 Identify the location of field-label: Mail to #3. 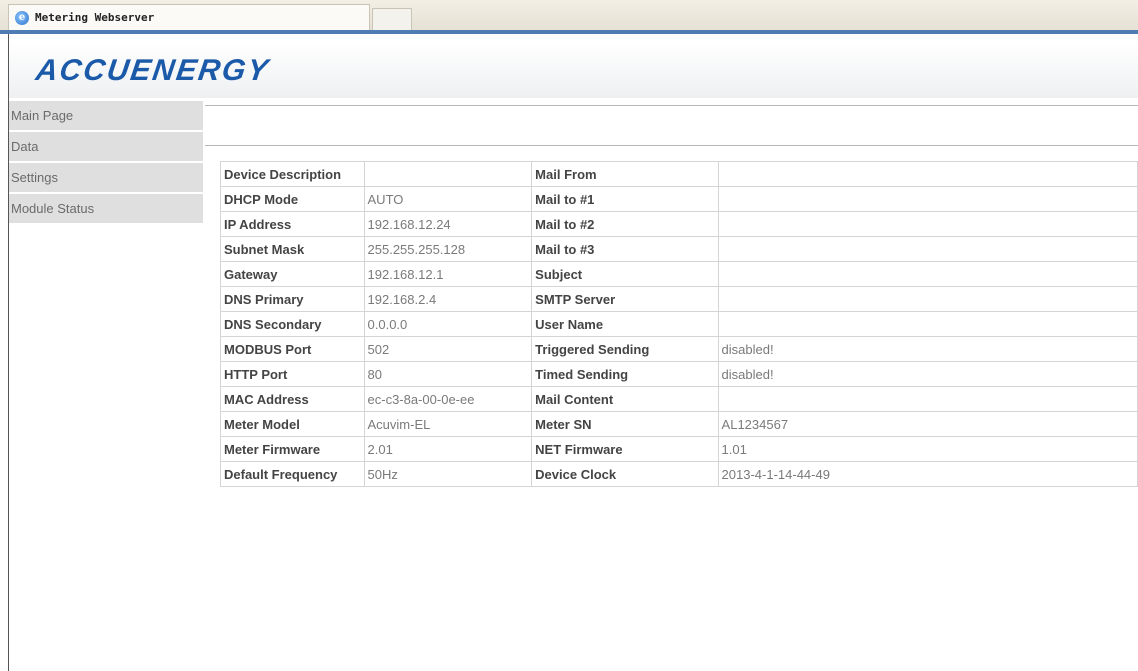
(625, 249).